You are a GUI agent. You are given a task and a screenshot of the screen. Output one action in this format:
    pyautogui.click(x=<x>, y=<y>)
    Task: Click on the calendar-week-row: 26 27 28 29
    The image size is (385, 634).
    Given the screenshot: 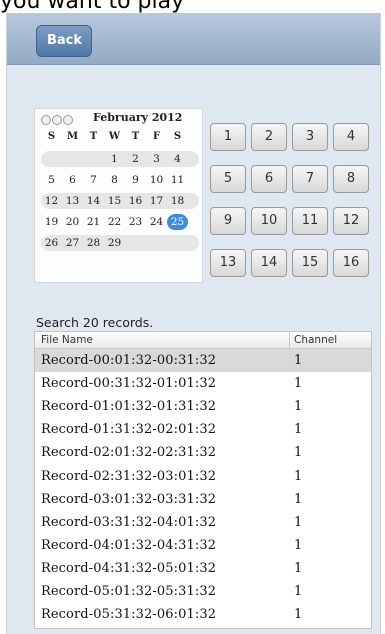 What is the action you would take?
    pyautogui.click(x=120, y=243)
    